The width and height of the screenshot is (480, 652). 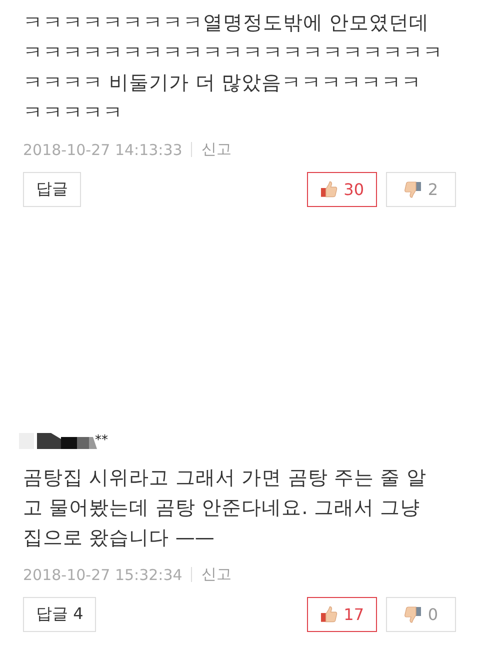 What do you see at coordinates (433, 614) in the screenshot?
I see `vote-count: 0` at bounding box center [433, 614].